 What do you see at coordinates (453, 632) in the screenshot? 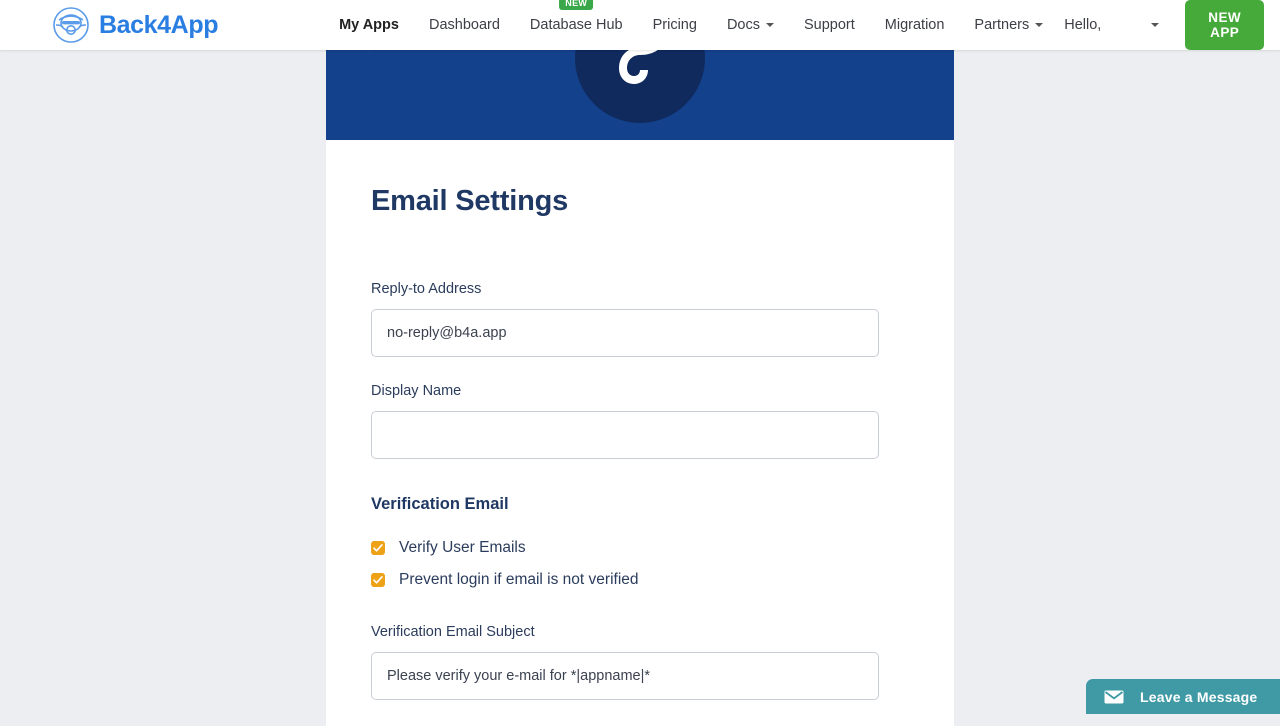
I see `verification-subject-label: Verification Email Subject` at bounding box center [453, 632].